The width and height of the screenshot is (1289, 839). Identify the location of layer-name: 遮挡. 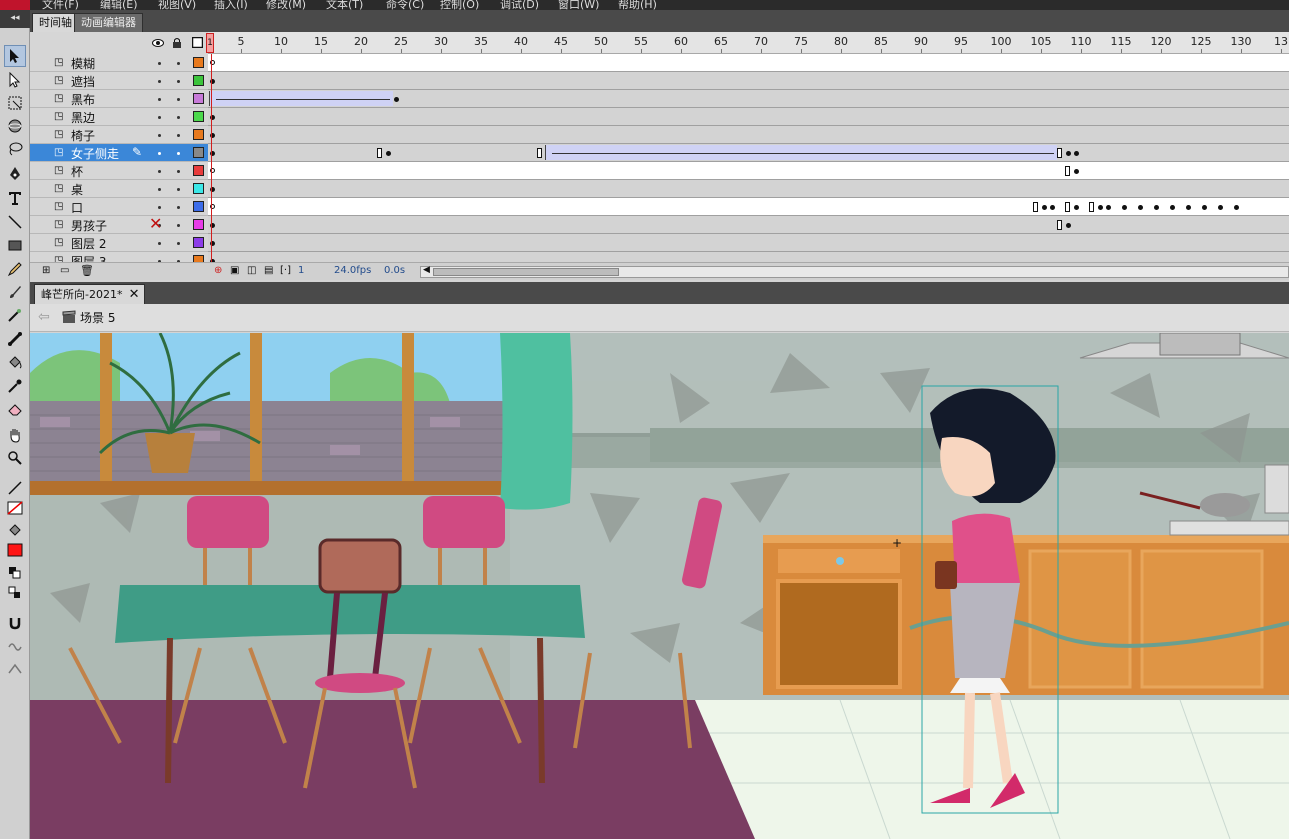
(83, 81).